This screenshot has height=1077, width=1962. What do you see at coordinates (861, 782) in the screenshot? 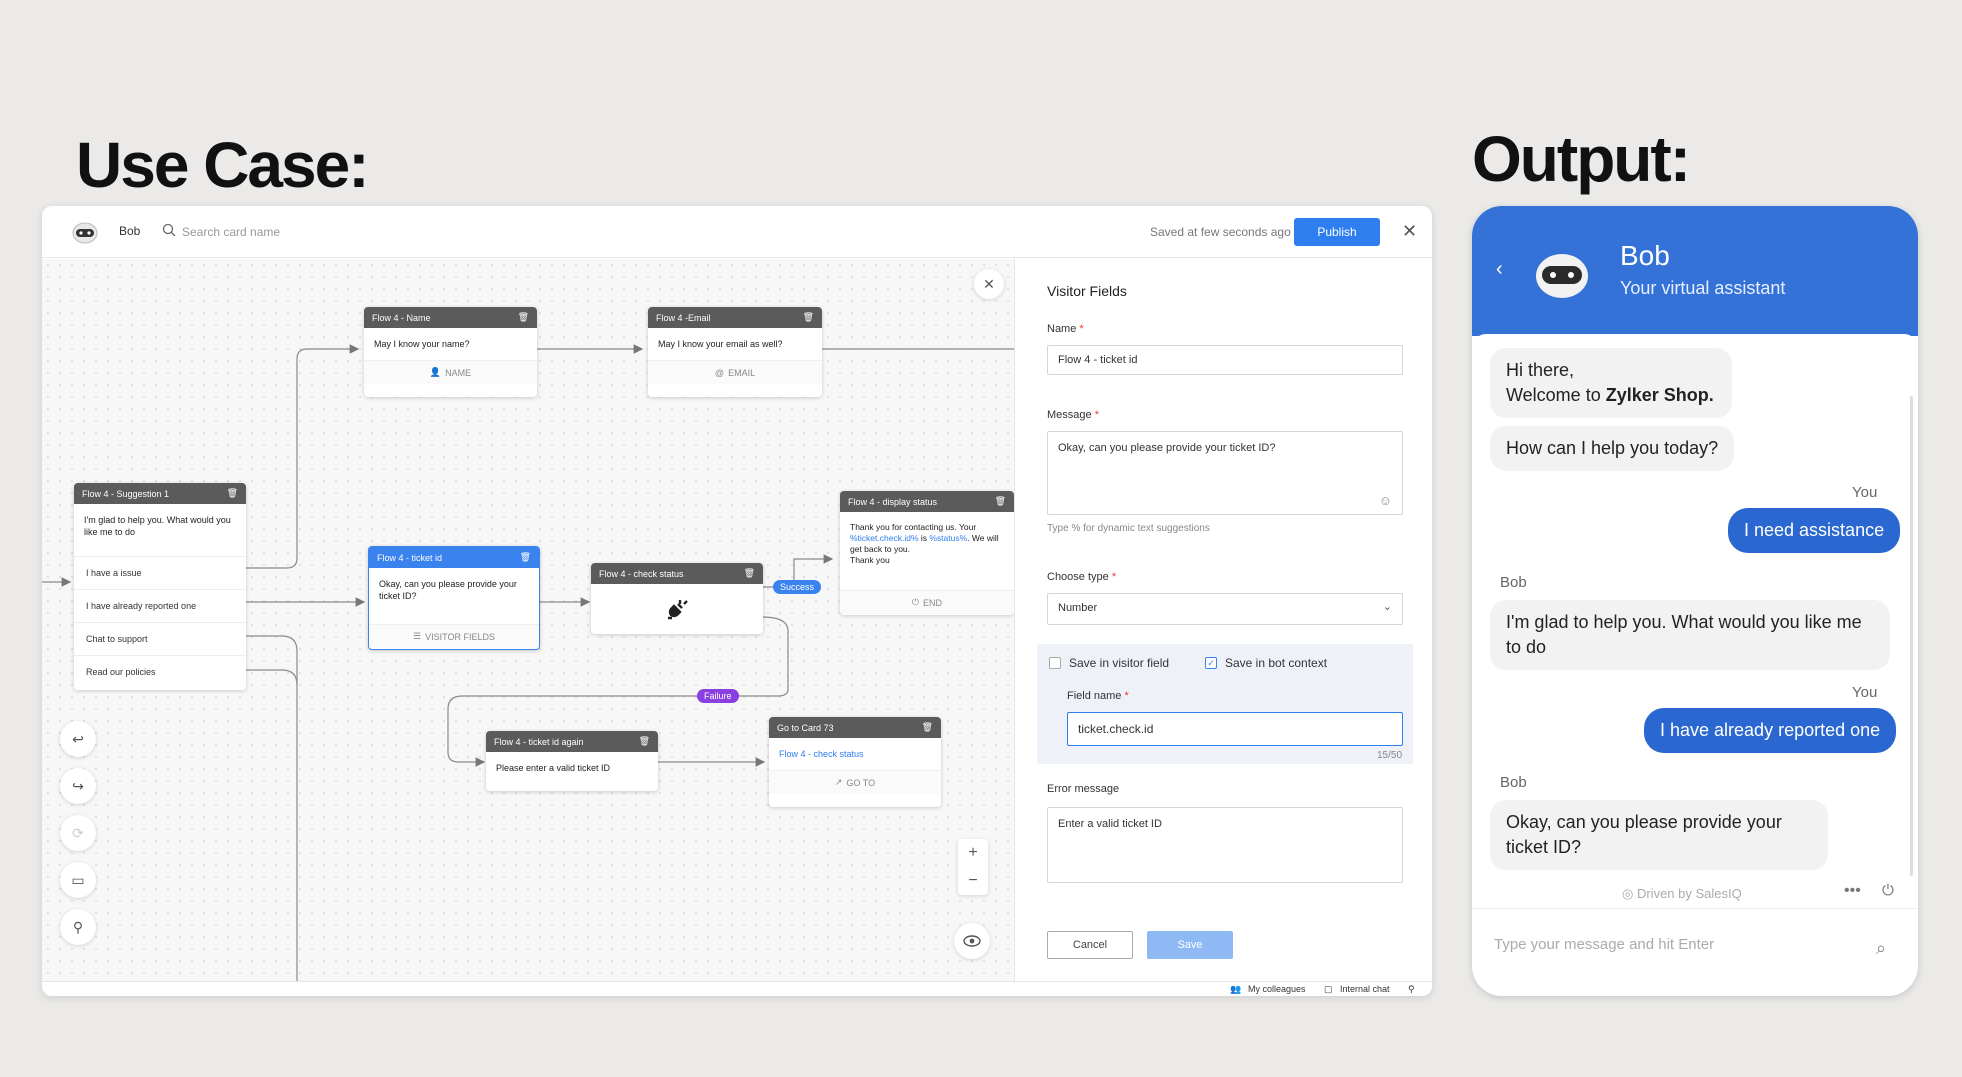
I see `card-footer: GO TO` at bounding box center [861, 782].